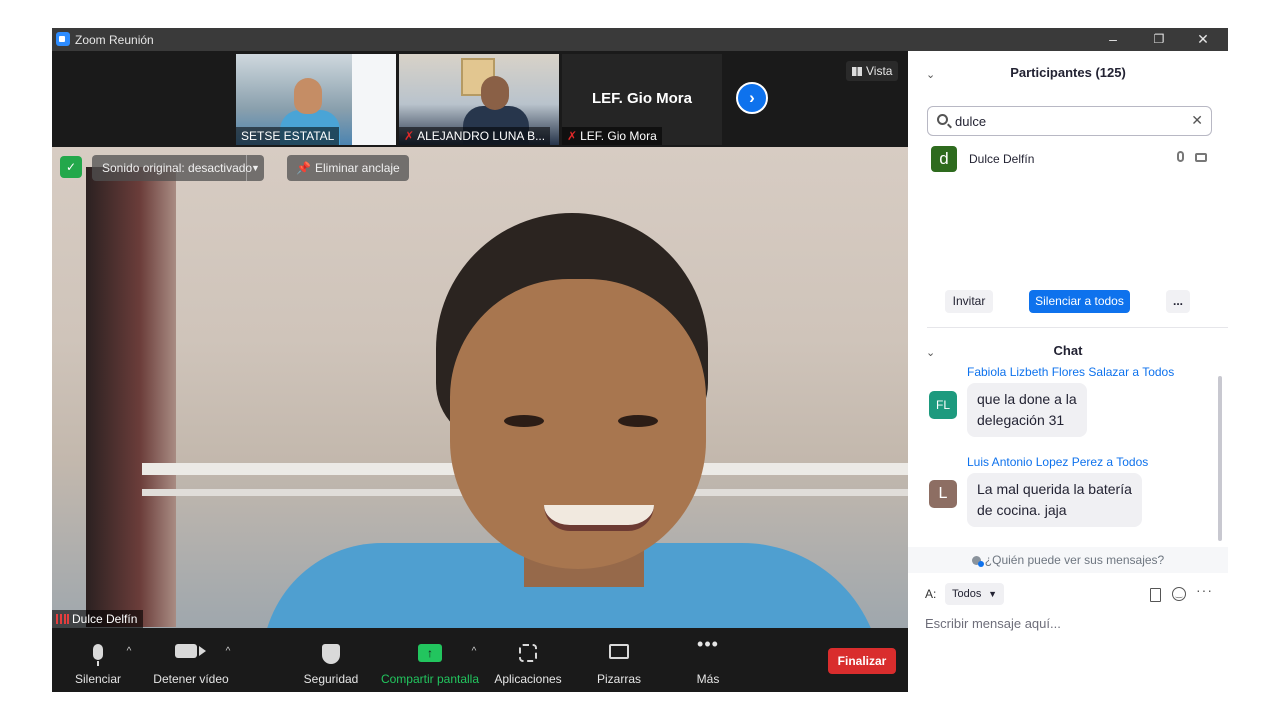 This screenshot has width=1280, height=720. What do you see at coordinates (1197, 120) in the screenshot?
I see `clear-search-icon: ✕` at bounding box center [1197, 120].